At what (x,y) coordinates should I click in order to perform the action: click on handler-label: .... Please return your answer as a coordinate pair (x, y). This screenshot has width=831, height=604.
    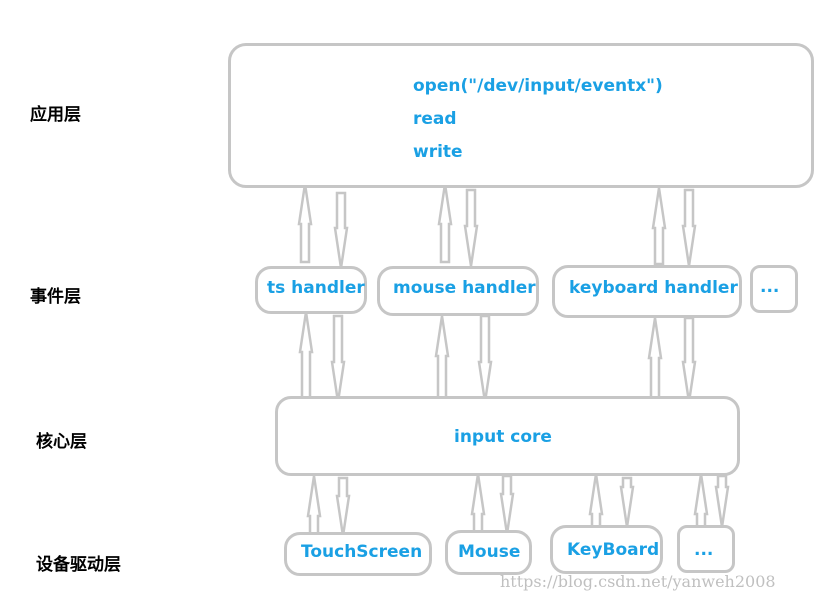
    Looking at the image, I should click on (770, 287).